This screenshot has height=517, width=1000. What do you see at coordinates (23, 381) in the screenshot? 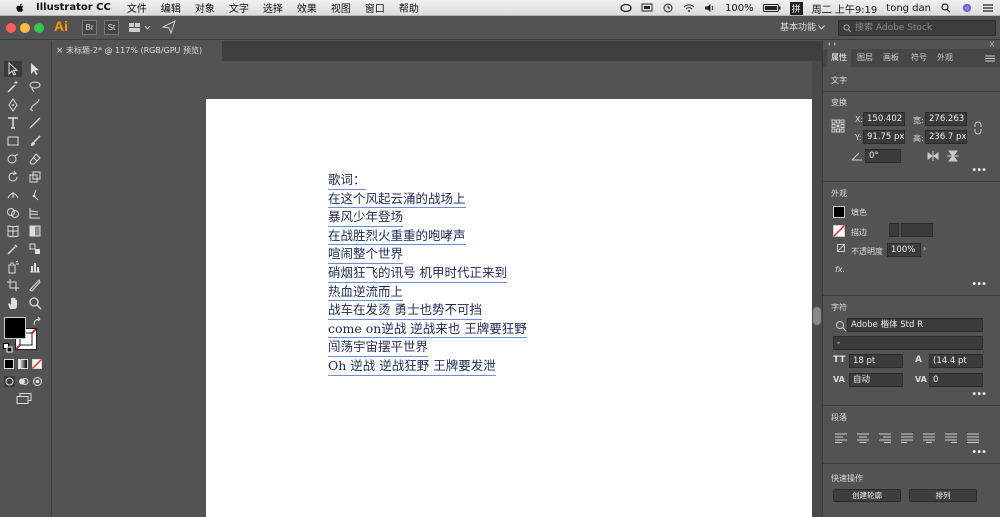
I see `draw-behind-icon` at bounding box center [23, 381].